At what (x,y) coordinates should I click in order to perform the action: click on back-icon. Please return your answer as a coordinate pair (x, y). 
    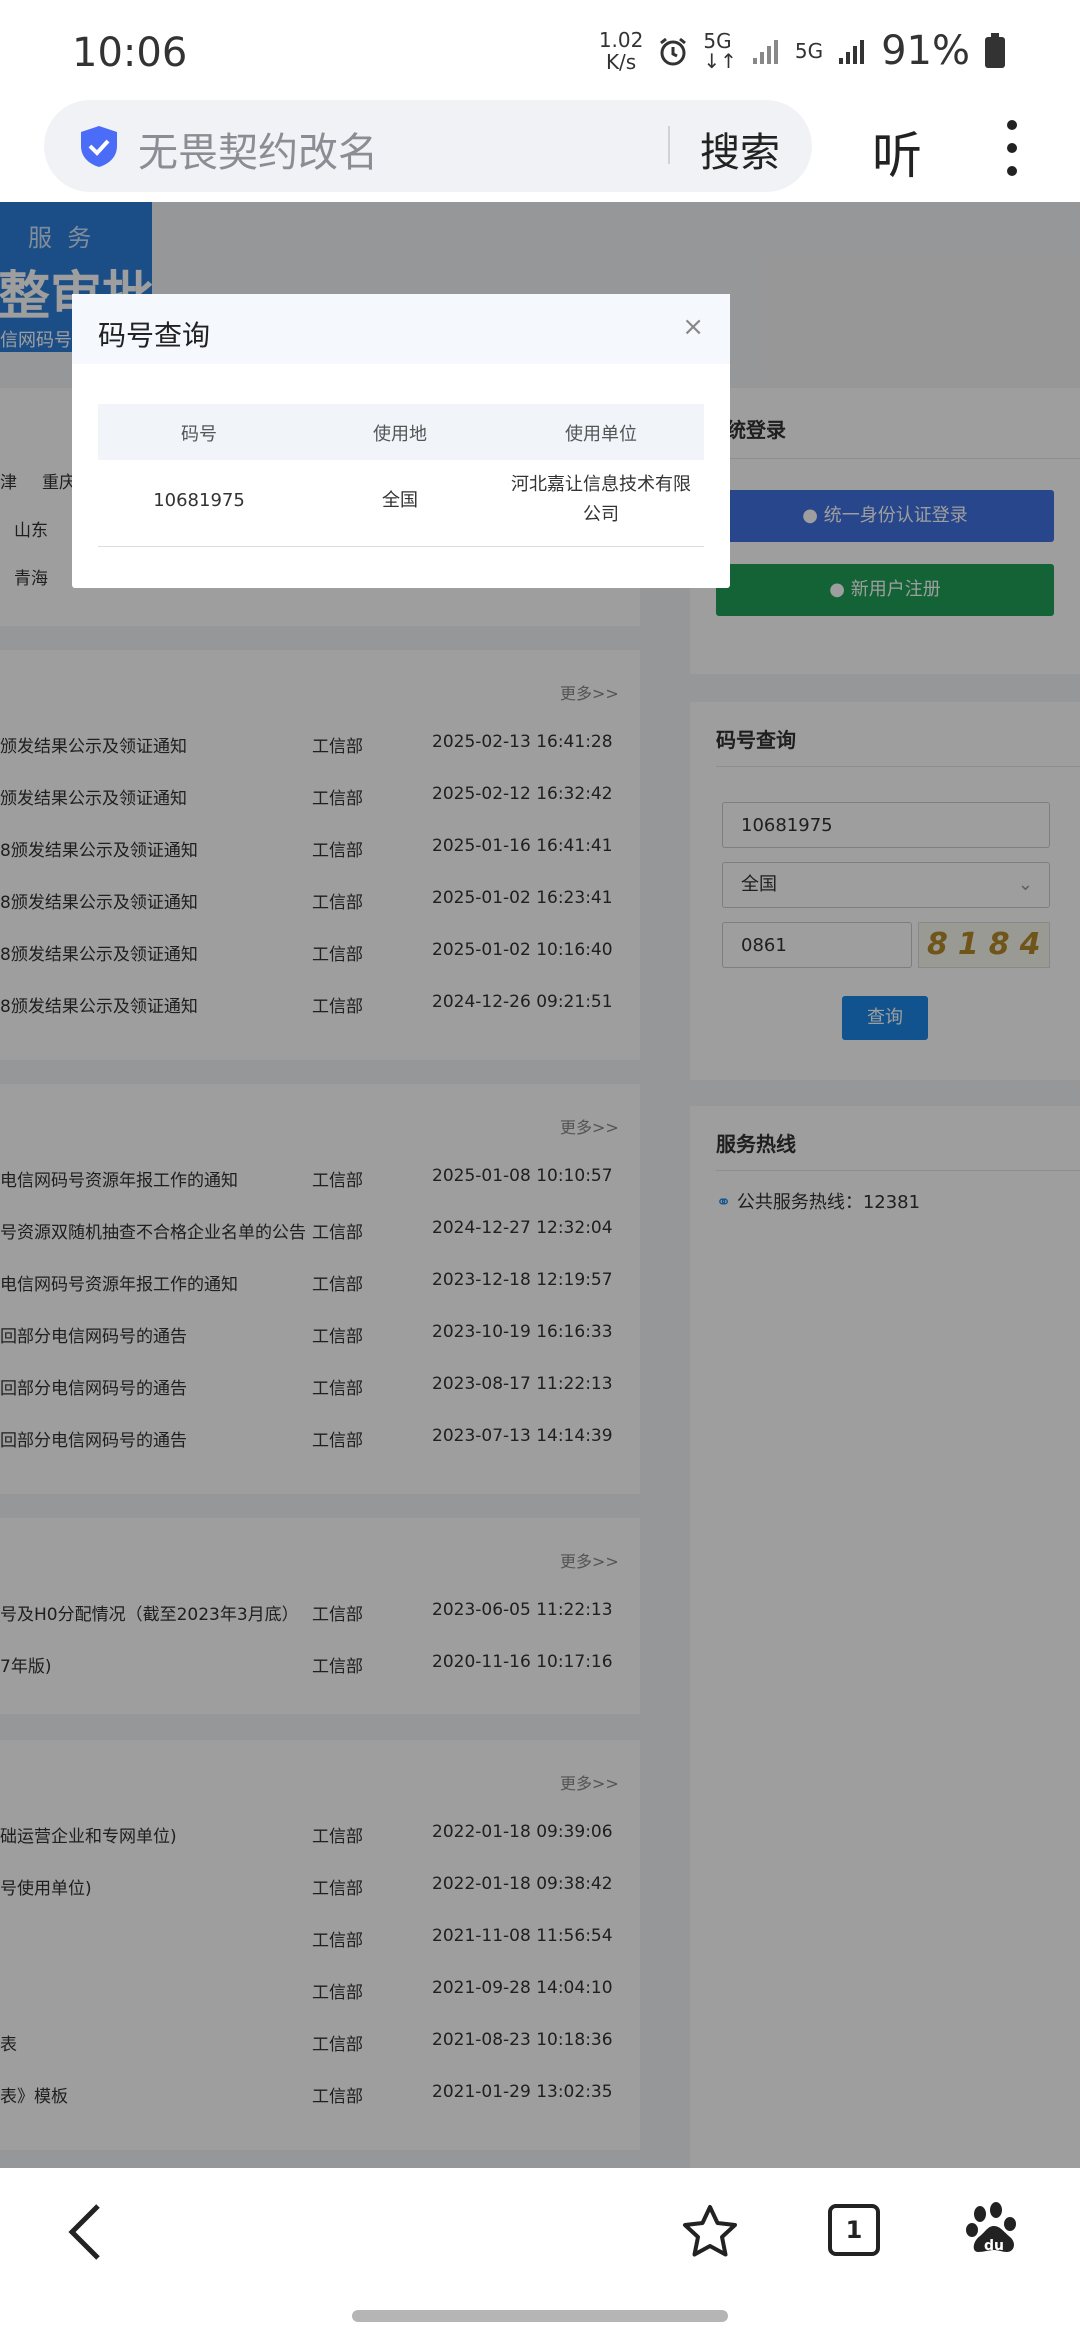
    Looking at the image, I should click on (86, 2232).